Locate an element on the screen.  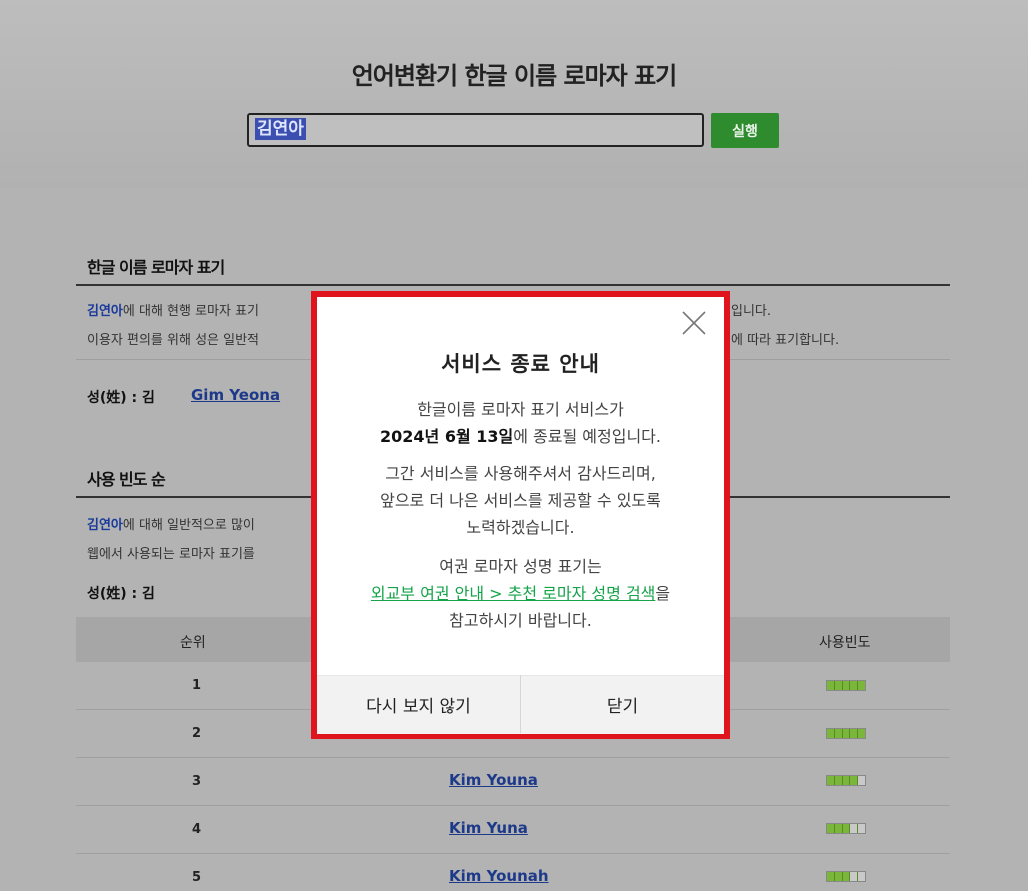
roman-name-link: Kim Youna is located at coordinates (493, 780).